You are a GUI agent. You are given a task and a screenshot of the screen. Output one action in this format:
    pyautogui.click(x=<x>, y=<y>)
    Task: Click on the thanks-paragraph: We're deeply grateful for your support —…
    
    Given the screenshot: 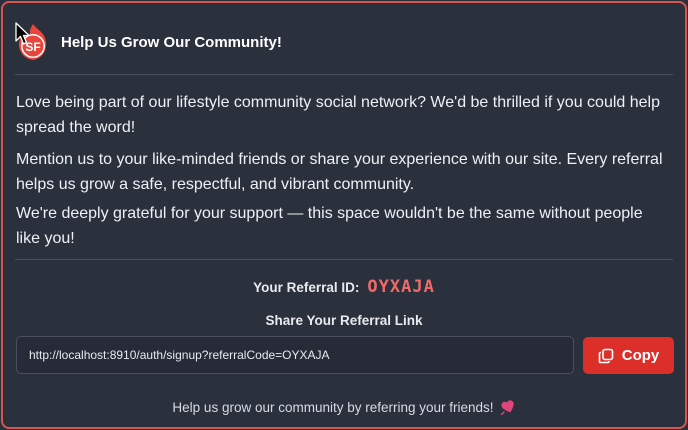 What is the action you would take?
    pyautogui.click(x=329, y=226)
    